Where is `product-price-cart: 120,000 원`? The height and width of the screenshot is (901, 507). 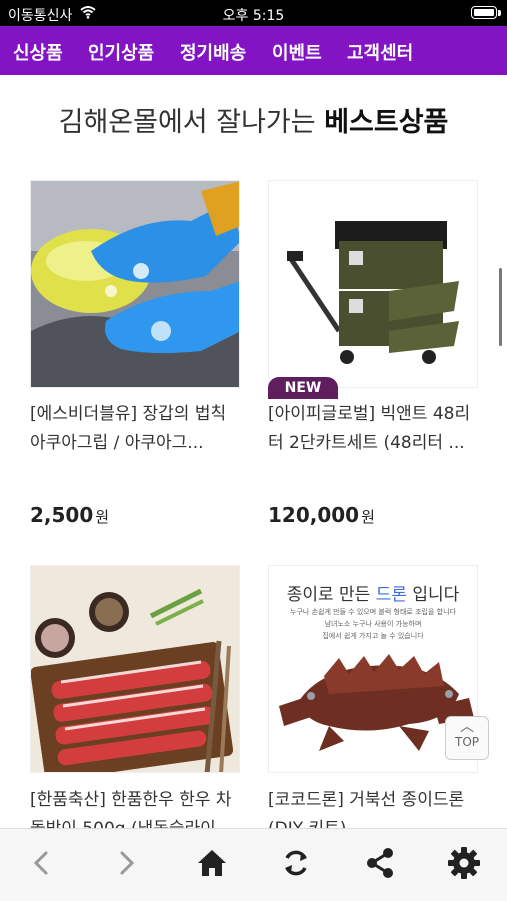
product-price-cart: 120,000 원 is located at coordinates (321, 515).